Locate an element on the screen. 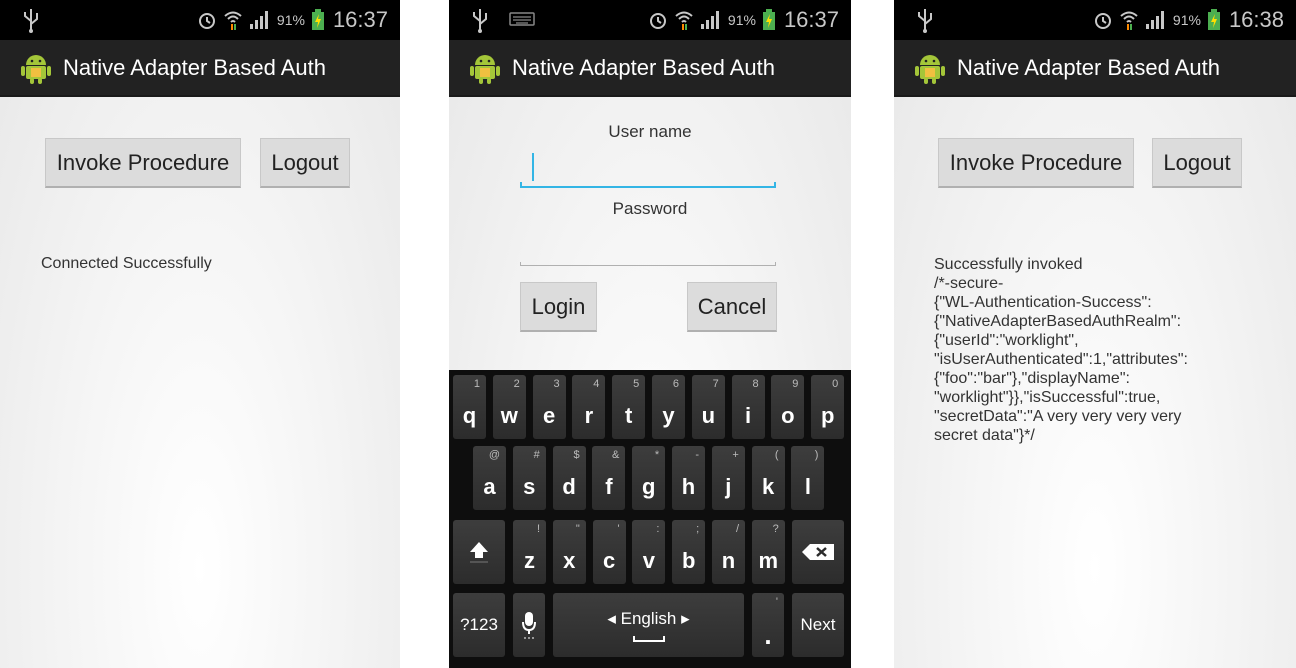  key-label: o is located at coordinates (788, 415).